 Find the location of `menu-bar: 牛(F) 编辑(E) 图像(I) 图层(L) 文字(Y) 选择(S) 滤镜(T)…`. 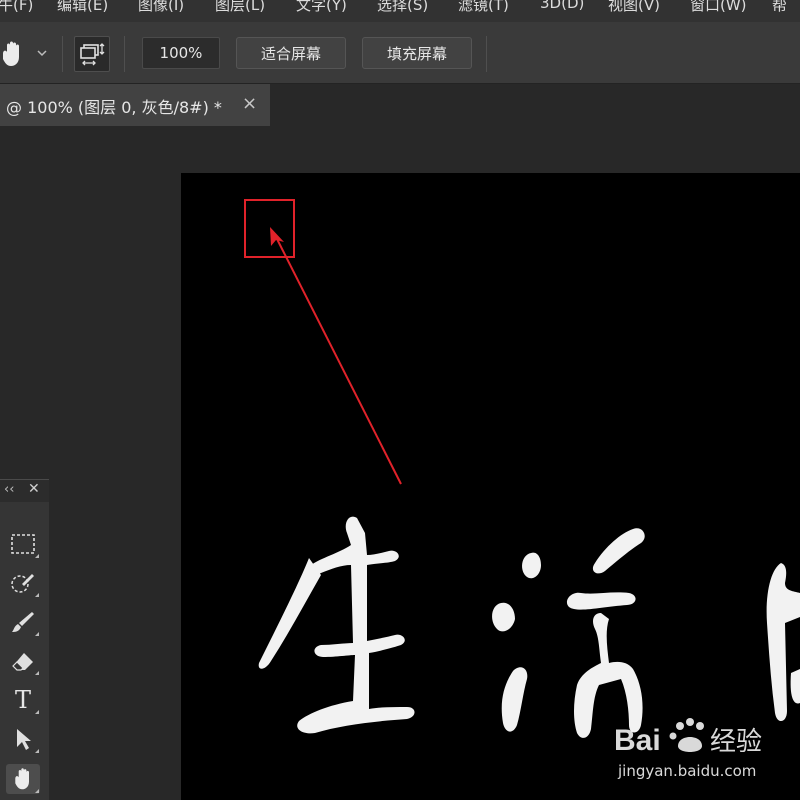

menu-bar: 牛(F) 编辑(E) 图像(I) 图层(L) 文字(Y) 选择(S) 滤镜(T)… is located at coordinates (400, 11).